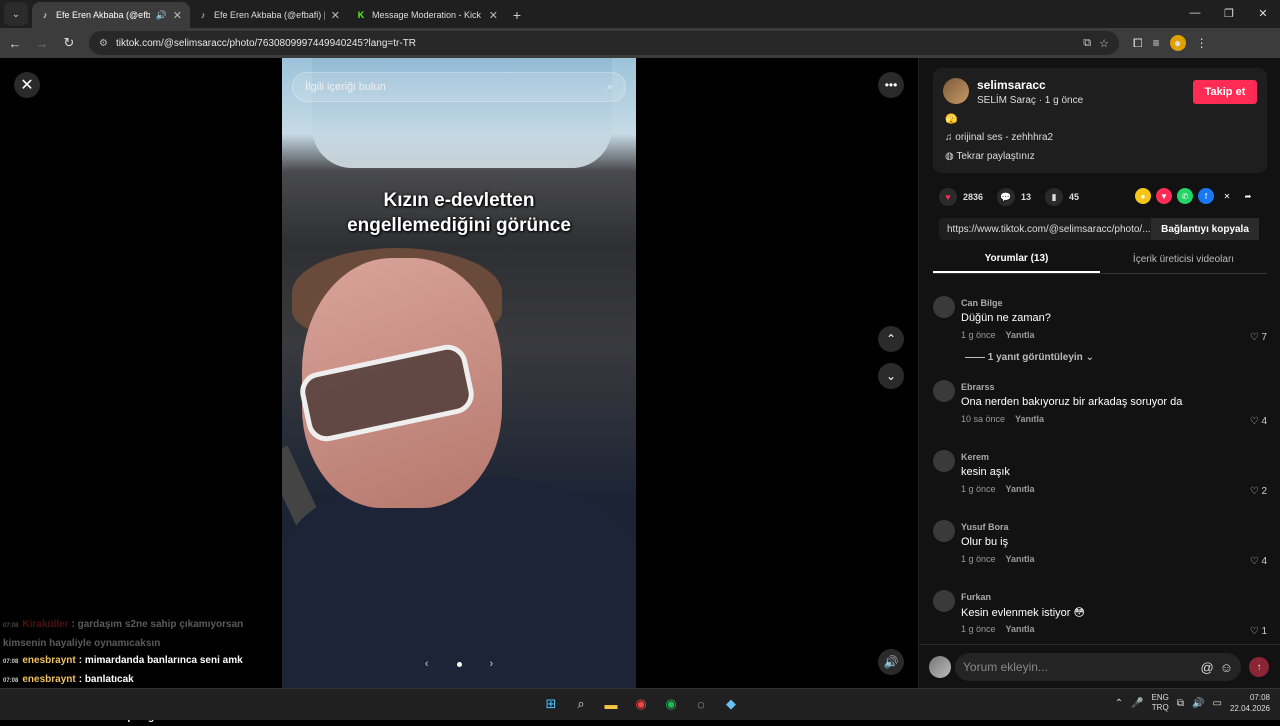 The height and width of the screenshot is (726, 1280). I want to click on tab-comments: Yorumlar (13), so click(1016, 259).